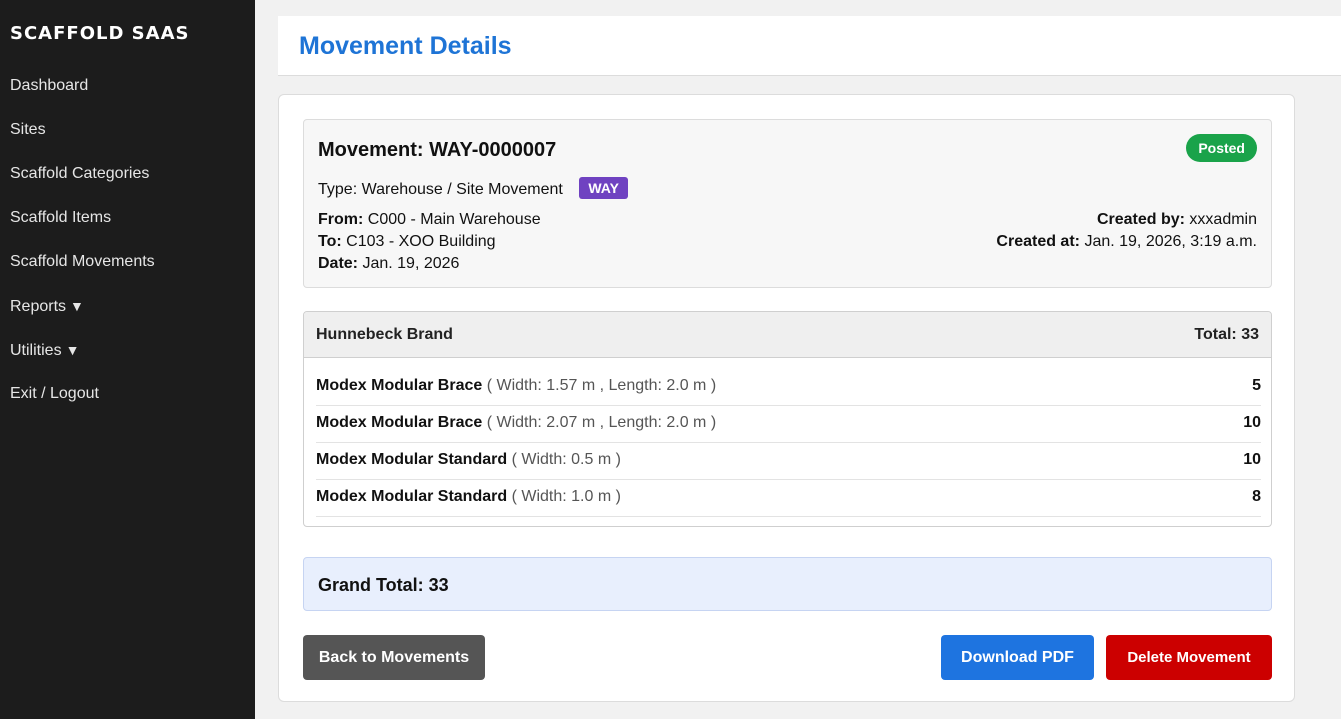  Describe the element at coordinates (787, 335) in the screenshot. I see `group-header: Hunnebeck Brand Total: 33` at that location.